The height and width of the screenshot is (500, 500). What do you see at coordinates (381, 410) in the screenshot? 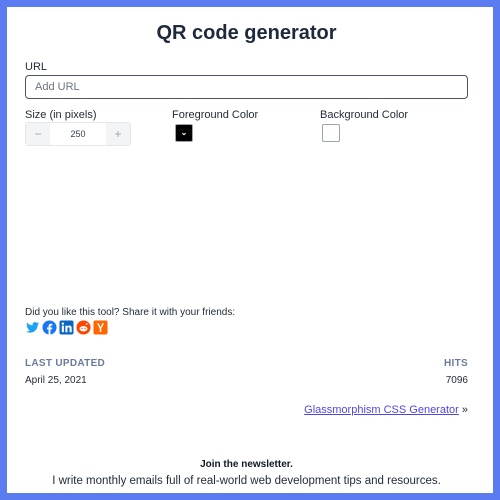
I see `next-tool-link: Glassmorphism CSS Generator` at bounding box center [381, 410].